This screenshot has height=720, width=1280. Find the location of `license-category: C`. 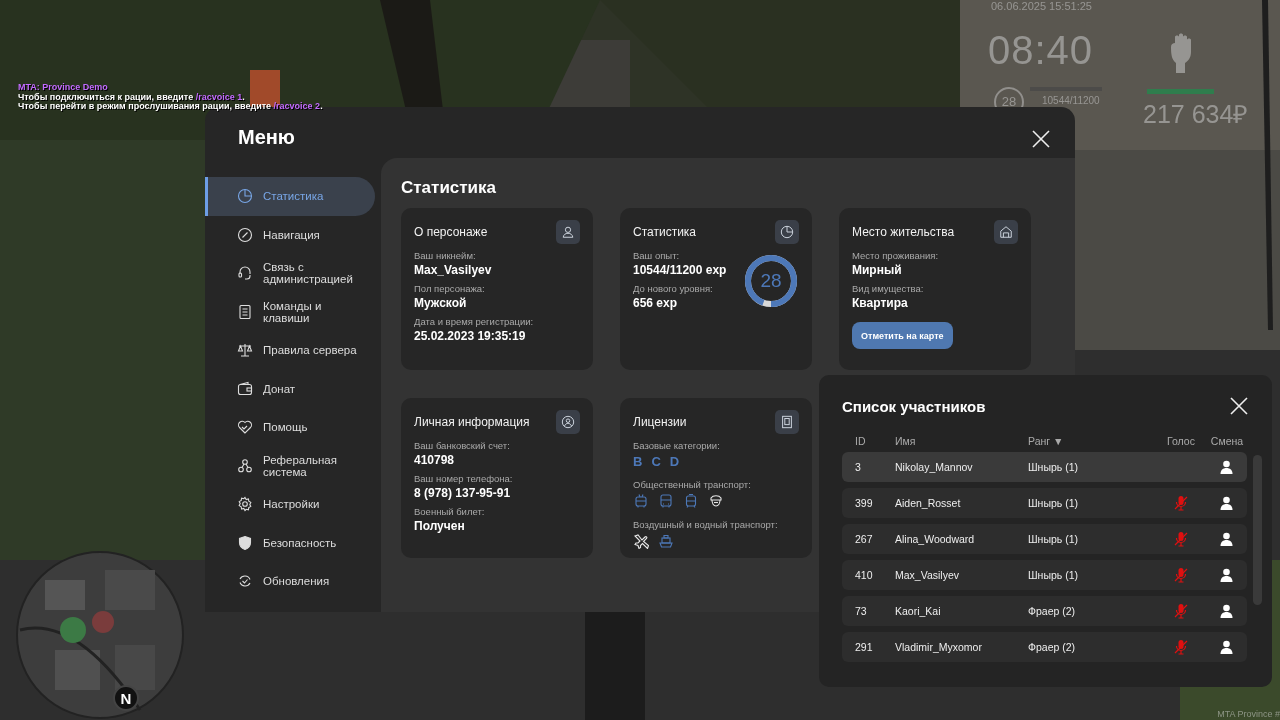

license-category: C is located at coordinates (656, 461).